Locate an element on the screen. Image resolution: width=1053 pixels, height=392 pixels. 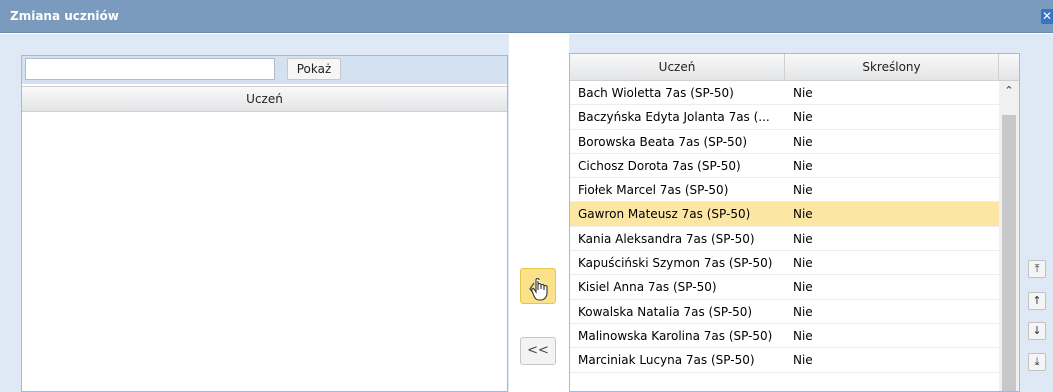
move-top-button: ⤒ is located at coordinates (1037, 269).